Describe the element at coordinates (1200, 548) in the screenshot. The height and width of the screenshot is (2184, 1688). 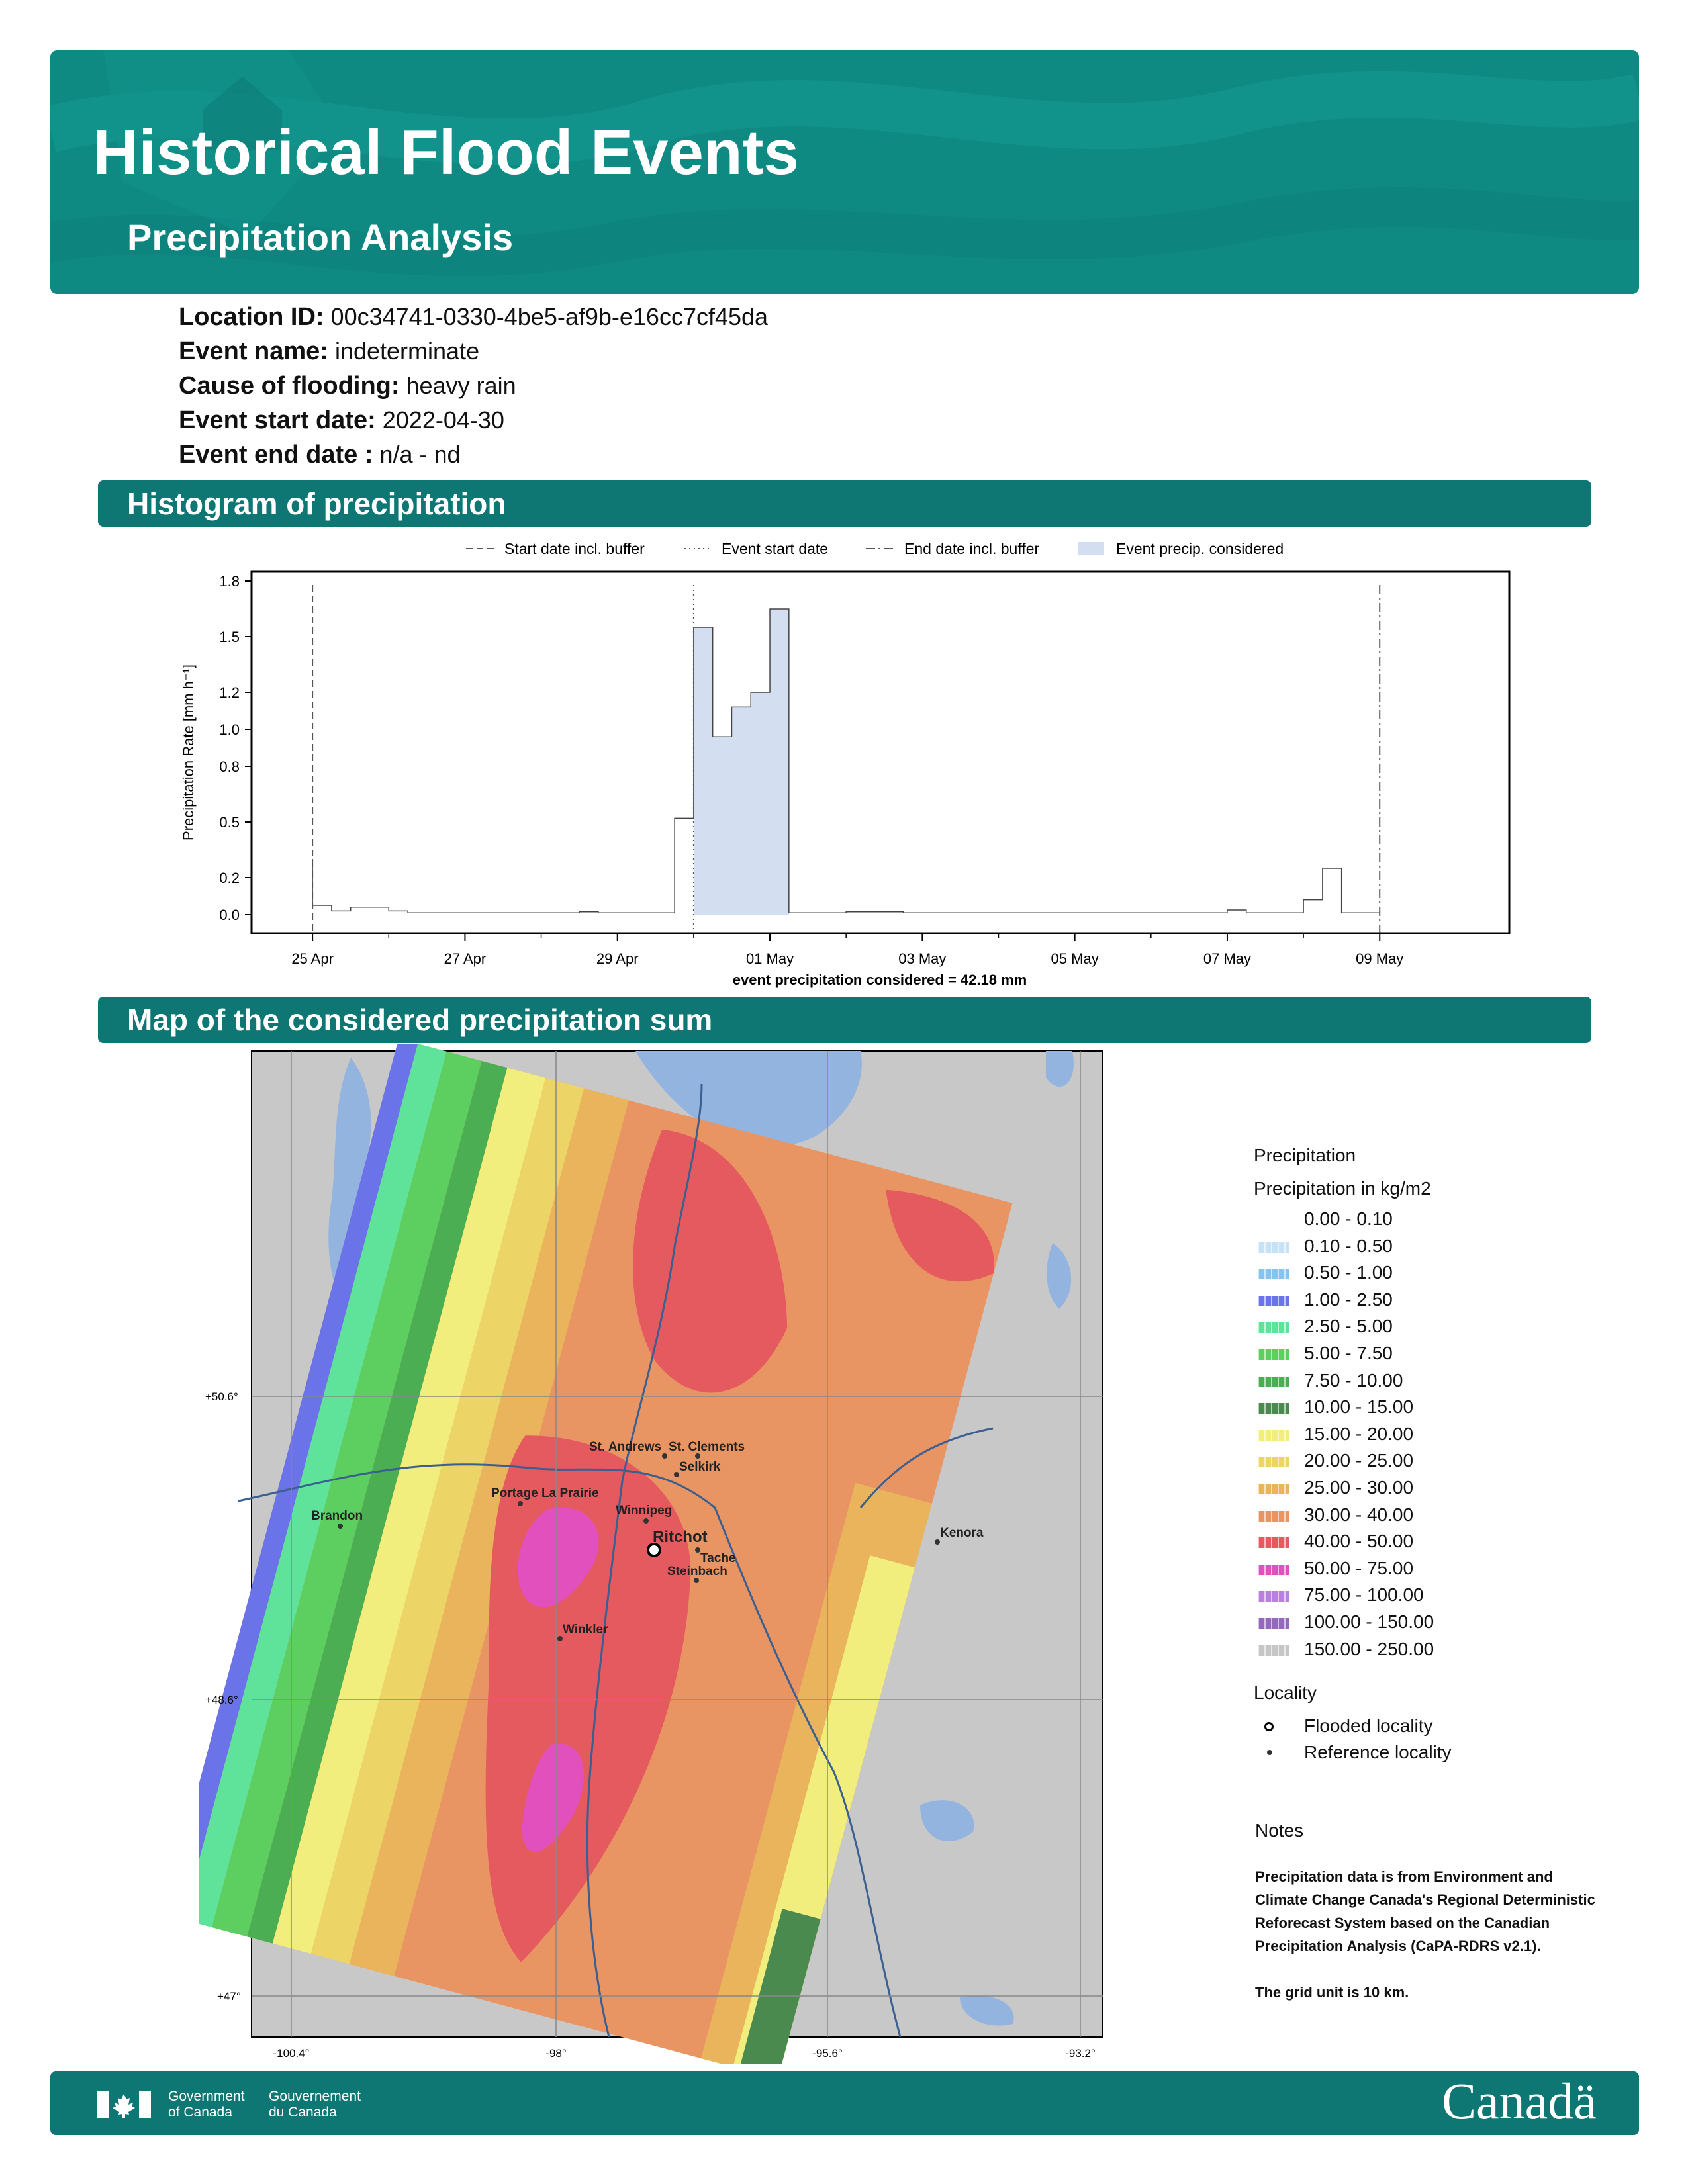
I see `legend-considered: Event precip. considered` at that location.